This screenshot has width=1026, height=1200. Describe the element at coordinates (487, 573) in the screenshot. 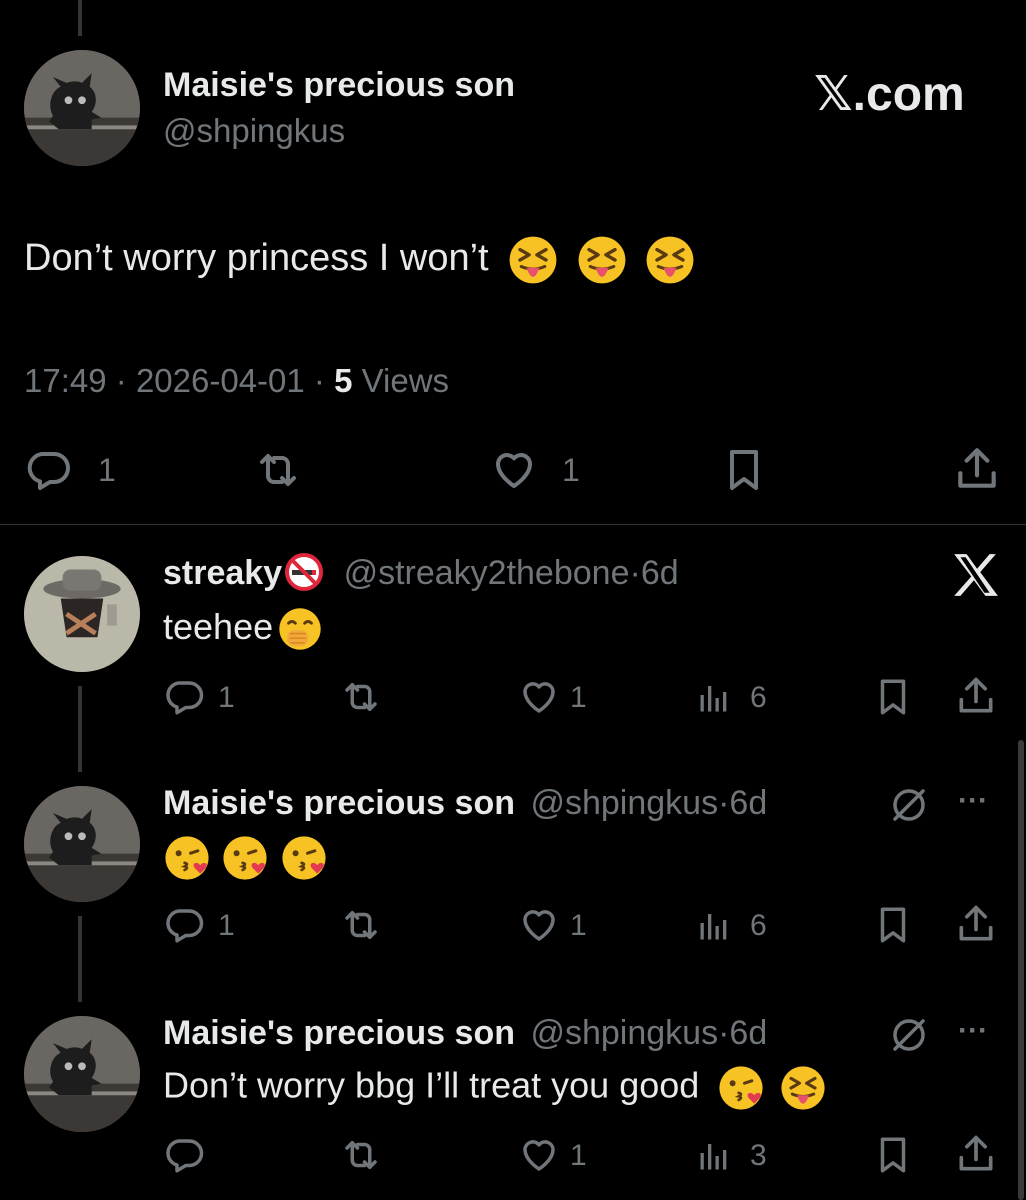

I see `reply-handle: @streaky2thebone` at that location.